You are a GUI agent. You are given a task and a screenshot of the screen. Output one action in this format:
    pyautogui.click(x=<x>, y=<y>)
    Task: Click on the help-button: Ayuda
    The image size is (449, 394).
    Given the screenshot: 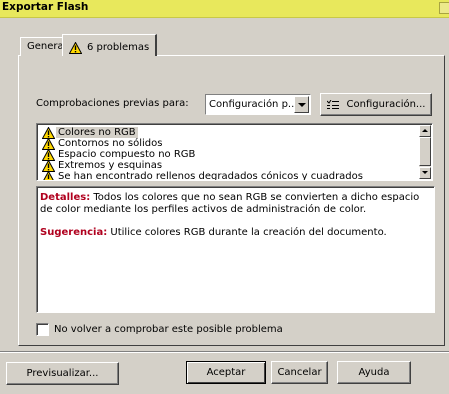 What is the action you would take?
    pyautogui.click(x=374, y=372)
    